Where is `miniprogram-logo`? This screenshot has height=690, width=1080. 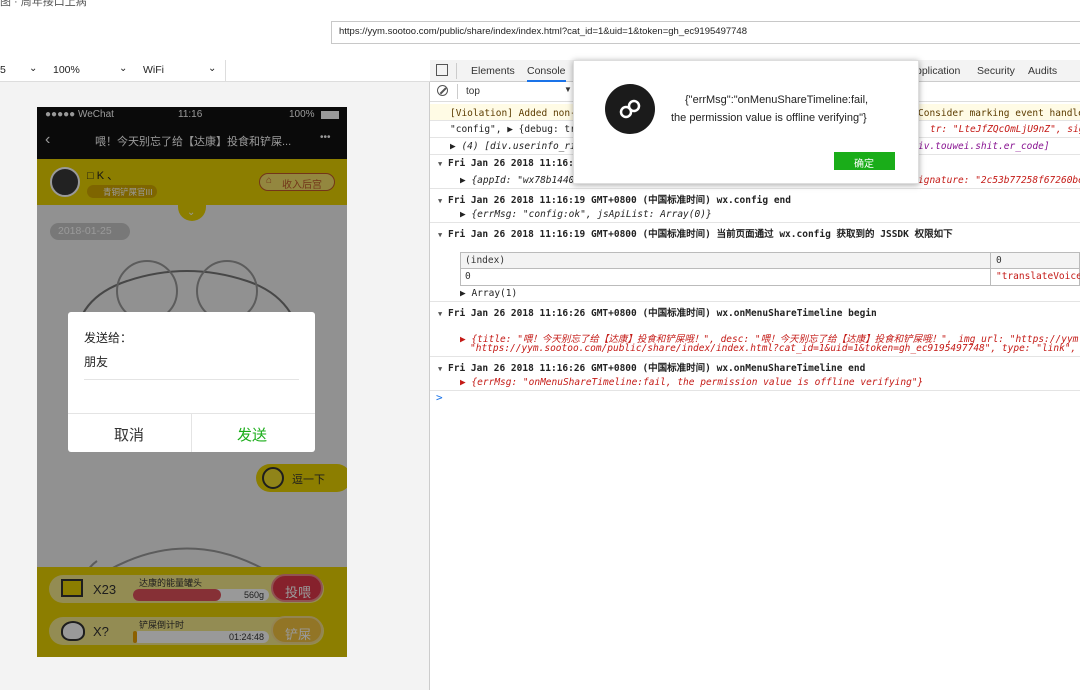
miniprogram-logo is located at coordinates (630, 109).